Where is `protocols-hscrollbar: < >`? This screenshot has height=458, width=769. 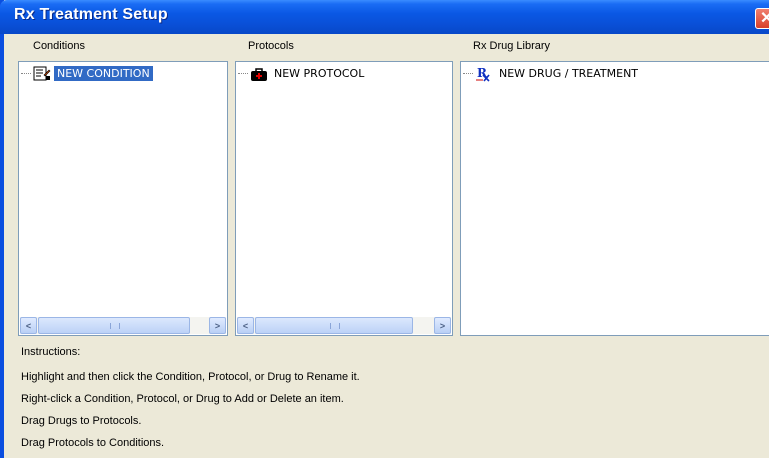 protocols-hscrollbar: < > is located at coordinates (344, 325).